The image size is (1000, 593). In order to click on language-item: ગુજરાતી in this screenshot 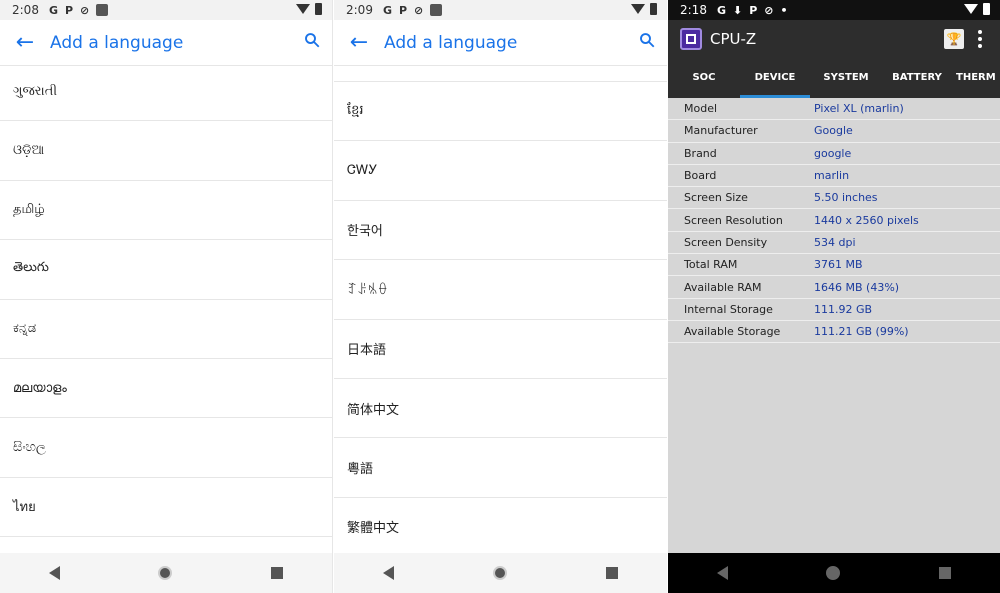, I will do `click(166, 92)`.